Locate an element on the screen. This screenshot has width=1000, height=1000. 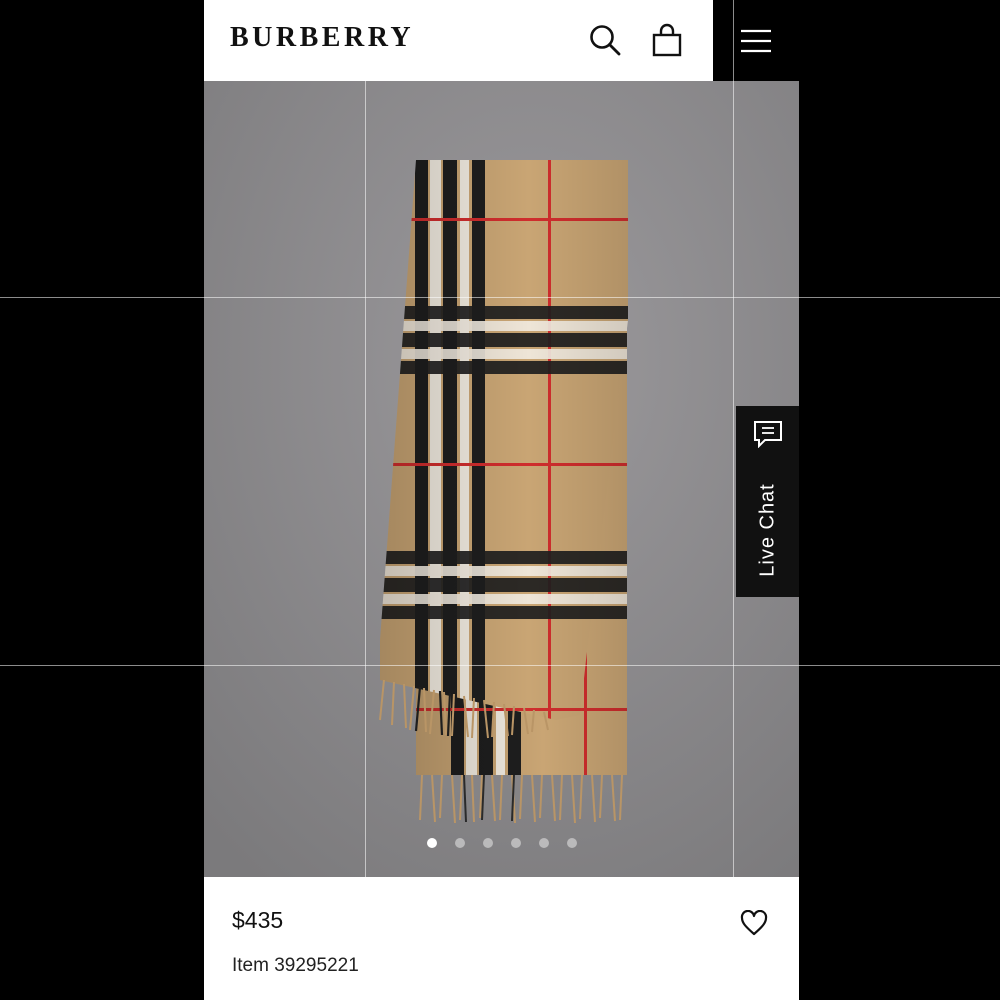
heart-icon is located at coordinates (754, 923).